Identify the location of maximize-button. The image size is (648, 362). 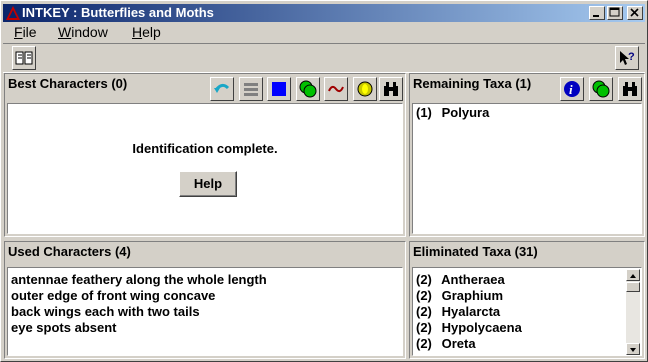
(615, 13).